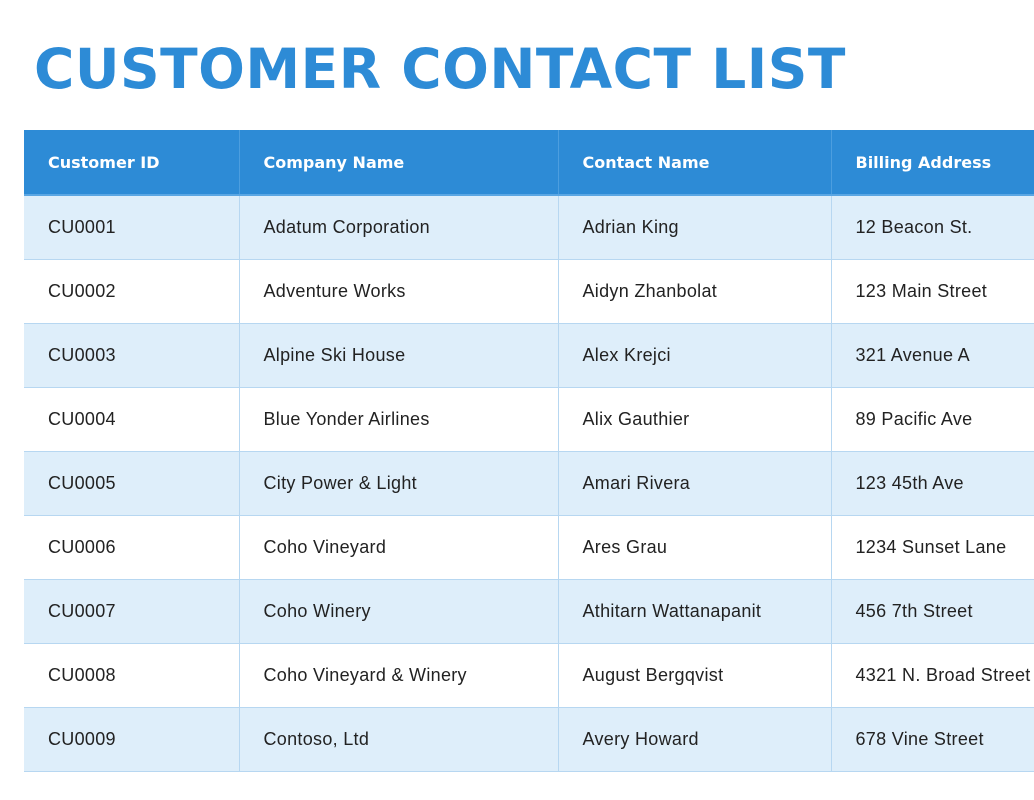  I want to click on billing-address-cell: 123 45th Ave, so click(932, 483).